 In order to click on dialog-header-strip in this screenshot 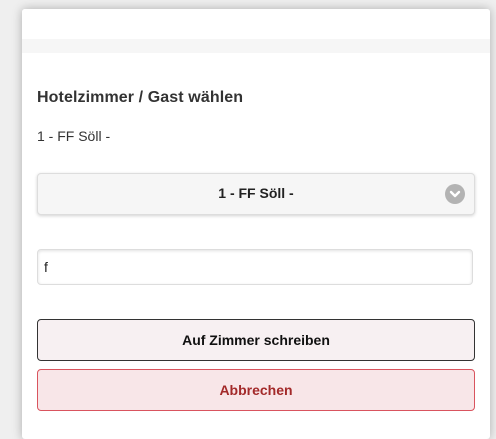, I will do `click(256, 46)`.